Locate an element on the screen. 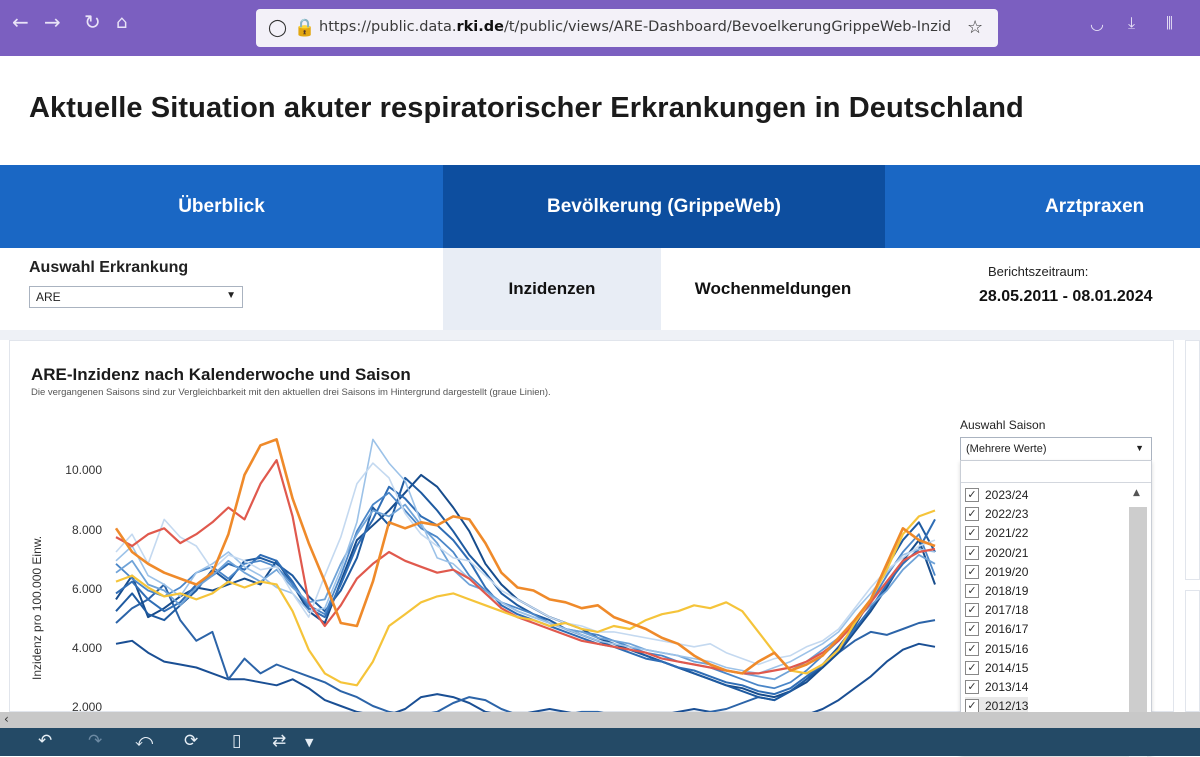 This screenshot has height=757, width=1200. saison-option-label: 2023/24 is located at coordinates (1007, 495).